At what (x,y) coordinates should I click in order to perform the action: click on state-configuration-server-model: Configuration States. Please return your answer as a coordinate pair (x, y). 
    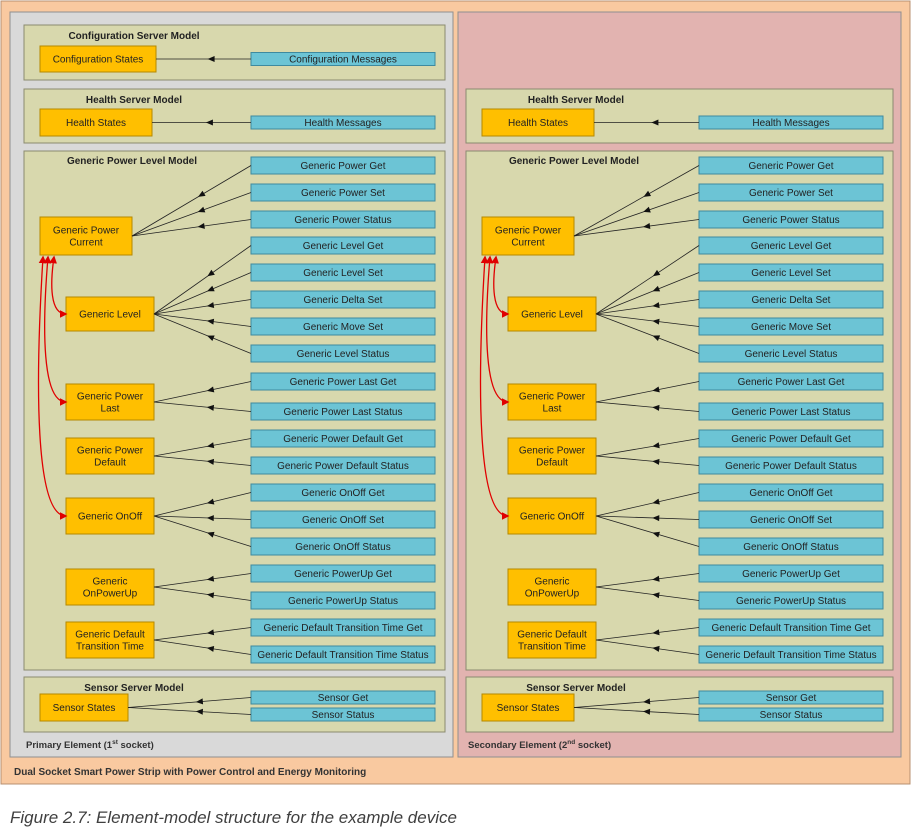
    Looking at the image, I should click on (98, 59).